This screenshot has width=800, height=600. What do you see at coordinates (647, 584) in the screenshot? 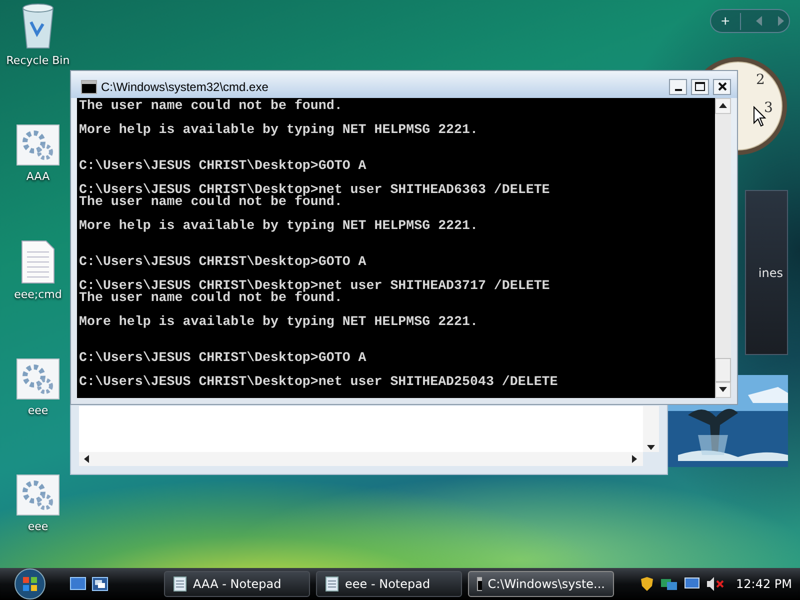
I see `shield-icon` at bounding box center [647, 584].